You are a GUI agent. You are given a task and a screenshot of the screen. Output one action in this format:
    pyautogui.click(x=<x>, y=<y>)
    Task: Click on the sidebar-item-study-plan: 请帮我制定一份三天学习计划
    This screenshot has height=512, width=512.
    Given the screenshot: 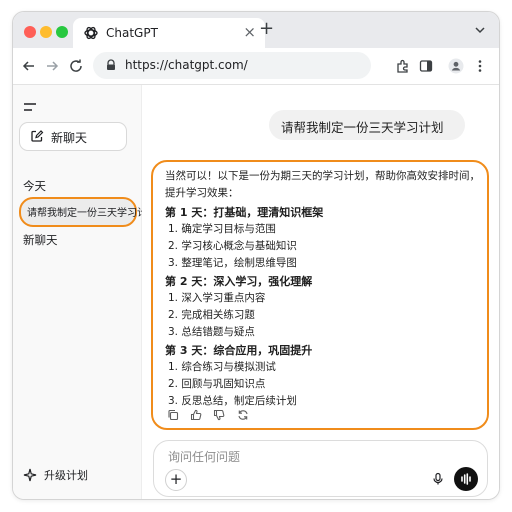 What is the action you would take?
    pyautogui.click(x=88, y=212)
    